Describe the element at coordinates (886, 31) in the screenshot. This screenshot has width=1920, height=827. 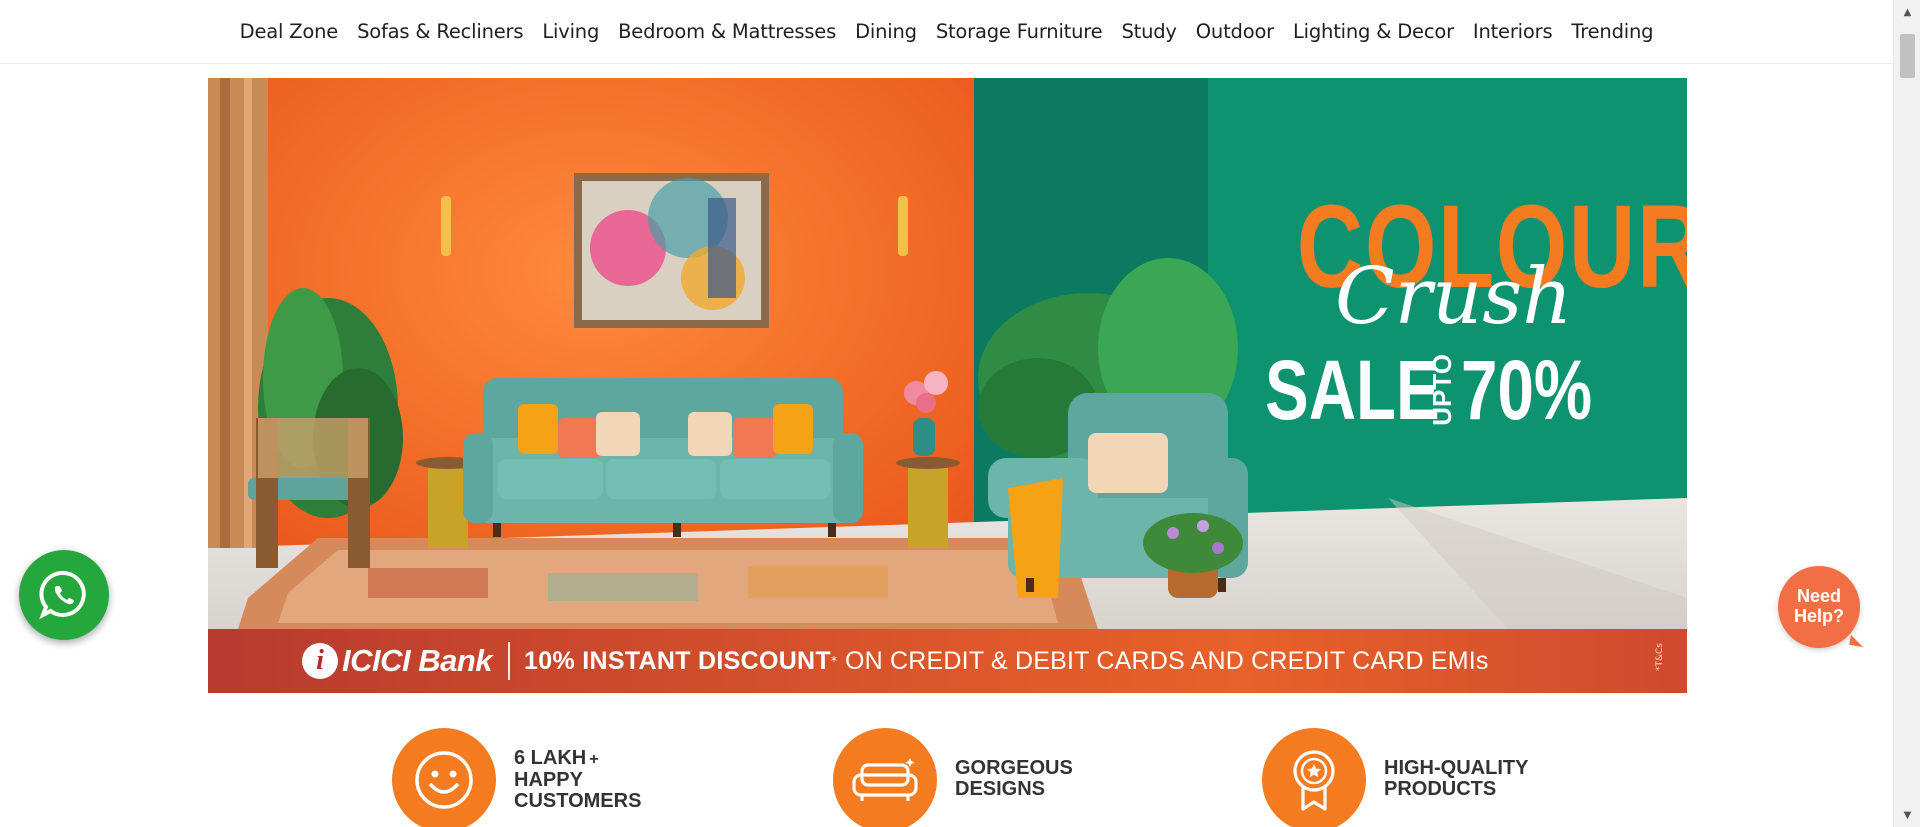
I see `nav-item-dining: Dining` at that location.